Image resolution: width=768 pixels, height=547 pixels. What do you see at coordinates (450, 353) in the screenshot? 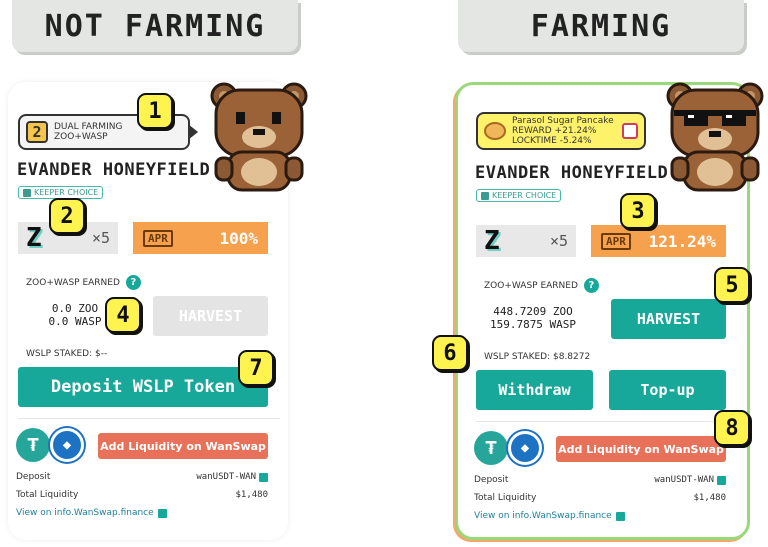
I see `marker-6: 6` at bounding box center [450, 353].